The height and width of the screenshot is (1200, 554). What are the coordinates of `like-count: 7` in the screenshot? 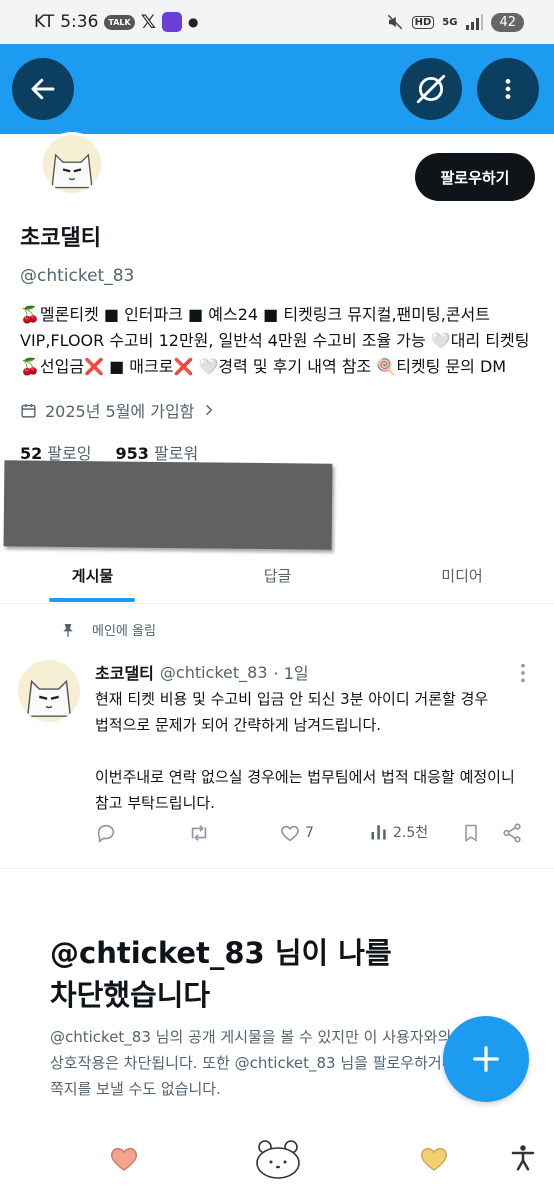 It's located at (309, 833).